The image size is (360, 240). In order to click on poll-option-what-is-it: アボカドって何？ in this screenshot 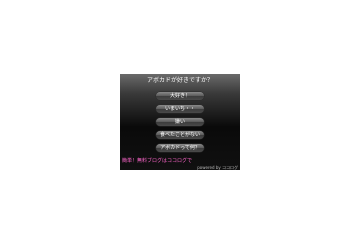, I will do `click(180, 148)`.